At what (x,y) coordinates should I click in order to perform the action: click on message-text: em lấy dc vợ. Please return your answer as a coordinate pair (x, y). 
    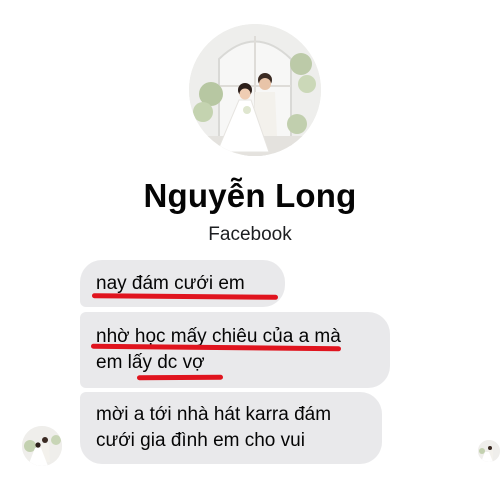
    Looking at the image, I should click on (150, 362).